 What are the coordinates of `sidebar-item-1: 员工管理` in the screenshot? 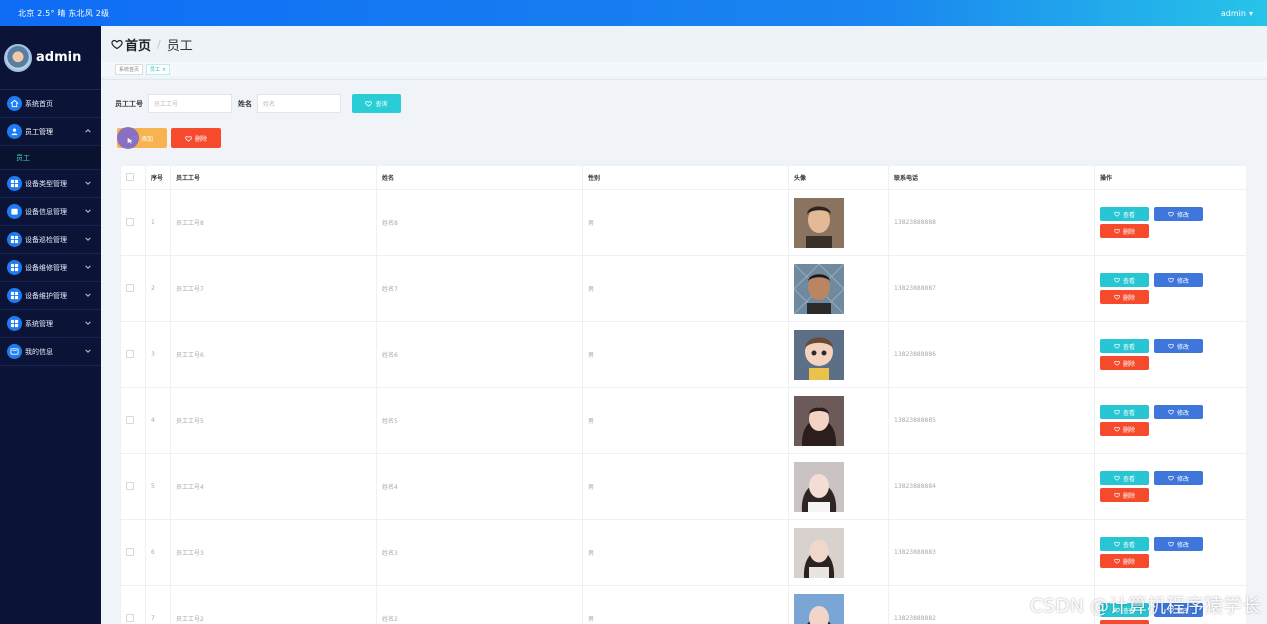 It's located at (50, 132).